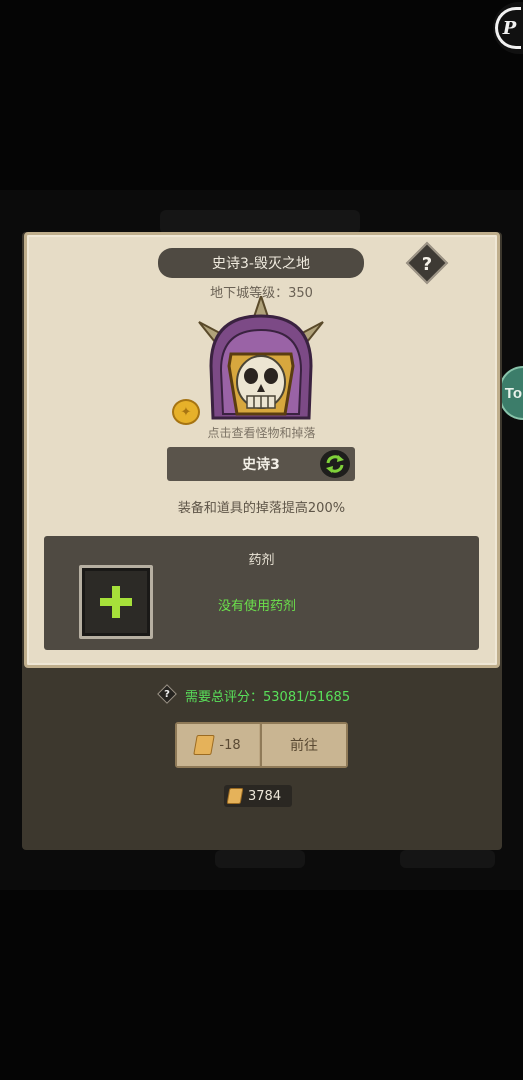  What do you see at coordinates (261, 356) in the screenshot?
I see `skull-helmet-icon` at bounding box center [261, 356].